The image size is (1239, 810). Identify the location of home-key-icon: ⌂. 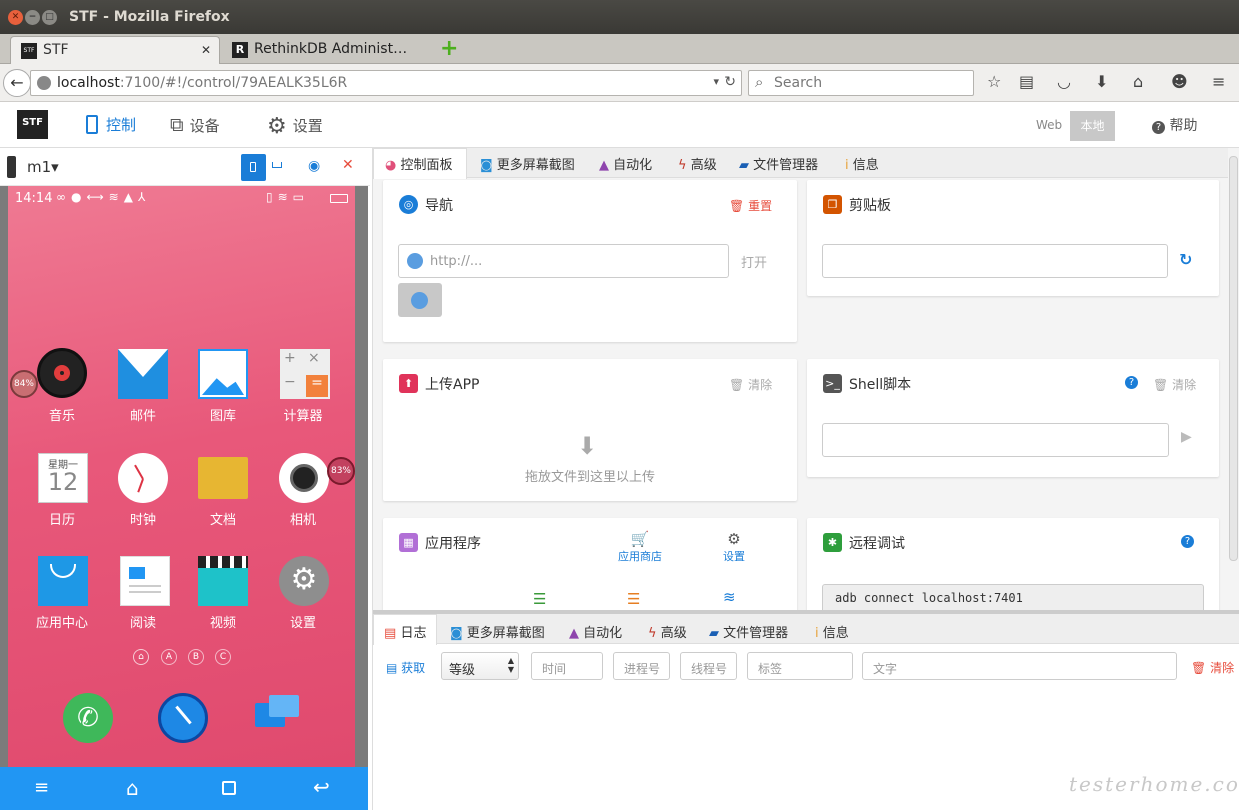
(132, 788).